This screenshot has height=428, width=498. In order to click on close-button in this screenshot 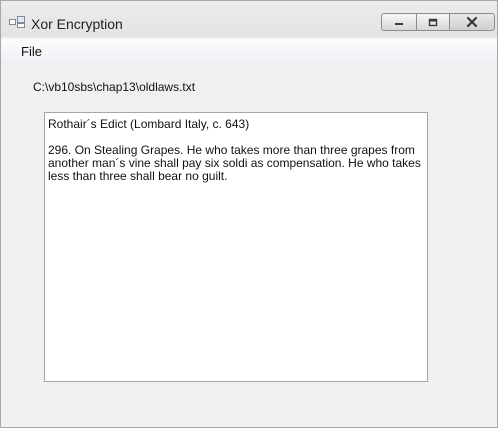, I will do `click(472, 22)`.